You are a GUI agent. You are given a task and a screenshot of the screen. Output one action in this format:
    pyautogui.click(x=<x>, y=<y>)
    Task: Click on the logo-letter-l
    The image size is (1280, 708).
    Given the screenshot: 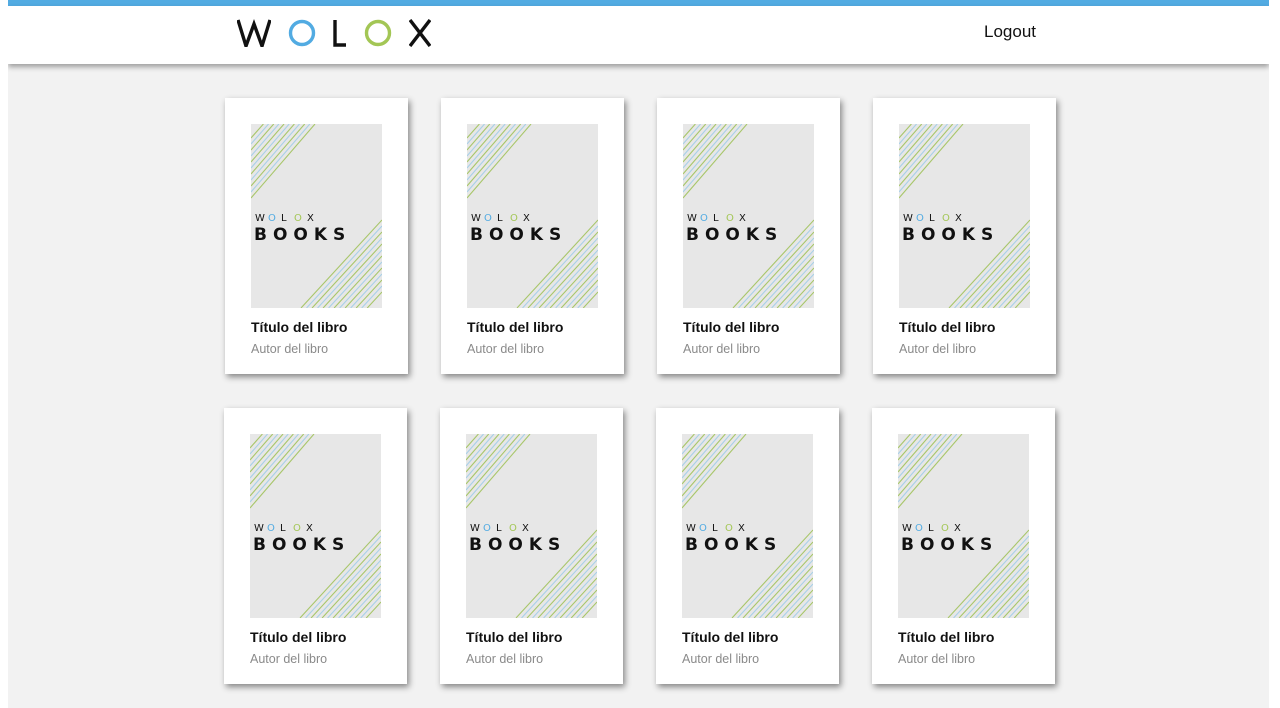 What is the action you would take?
    pyautogui.click(x=339, y=33)
    